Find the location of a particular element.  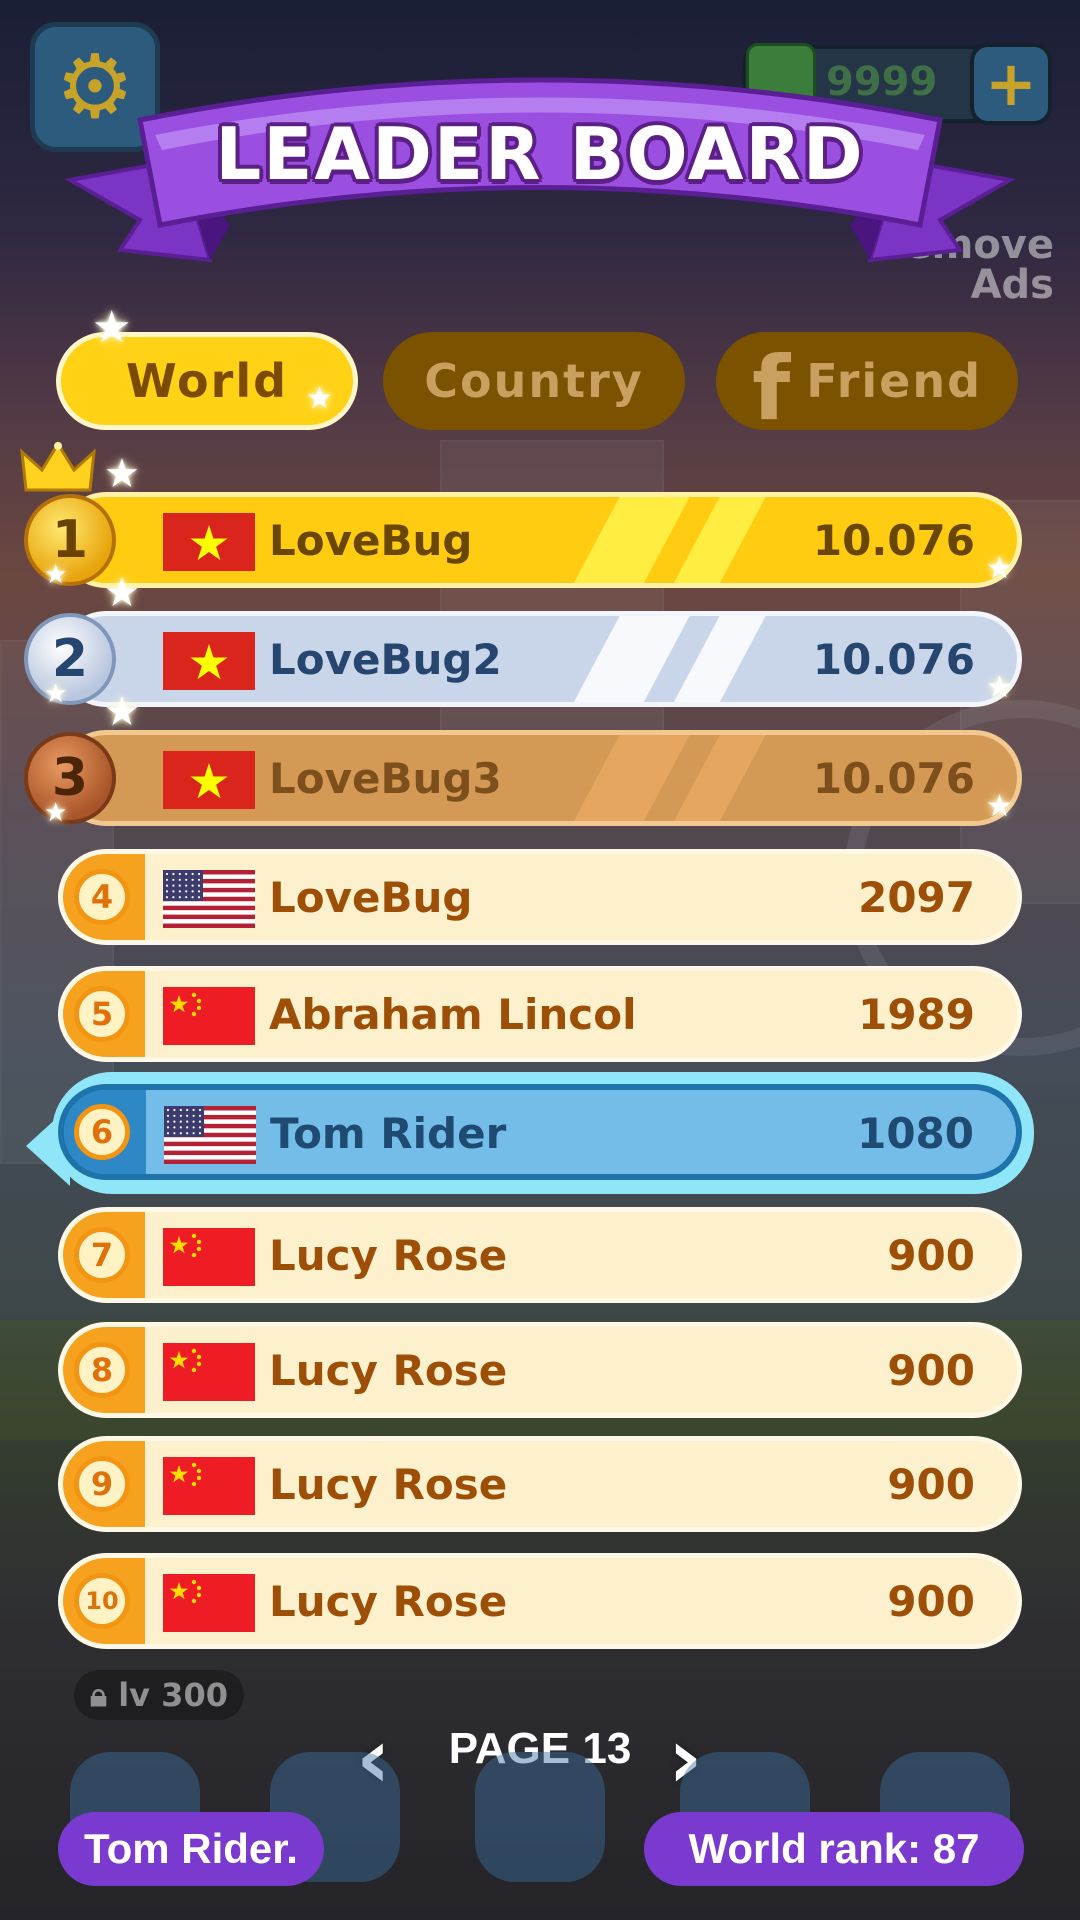

silver-medal-icon: 2 is located at coordinates (70, 659).